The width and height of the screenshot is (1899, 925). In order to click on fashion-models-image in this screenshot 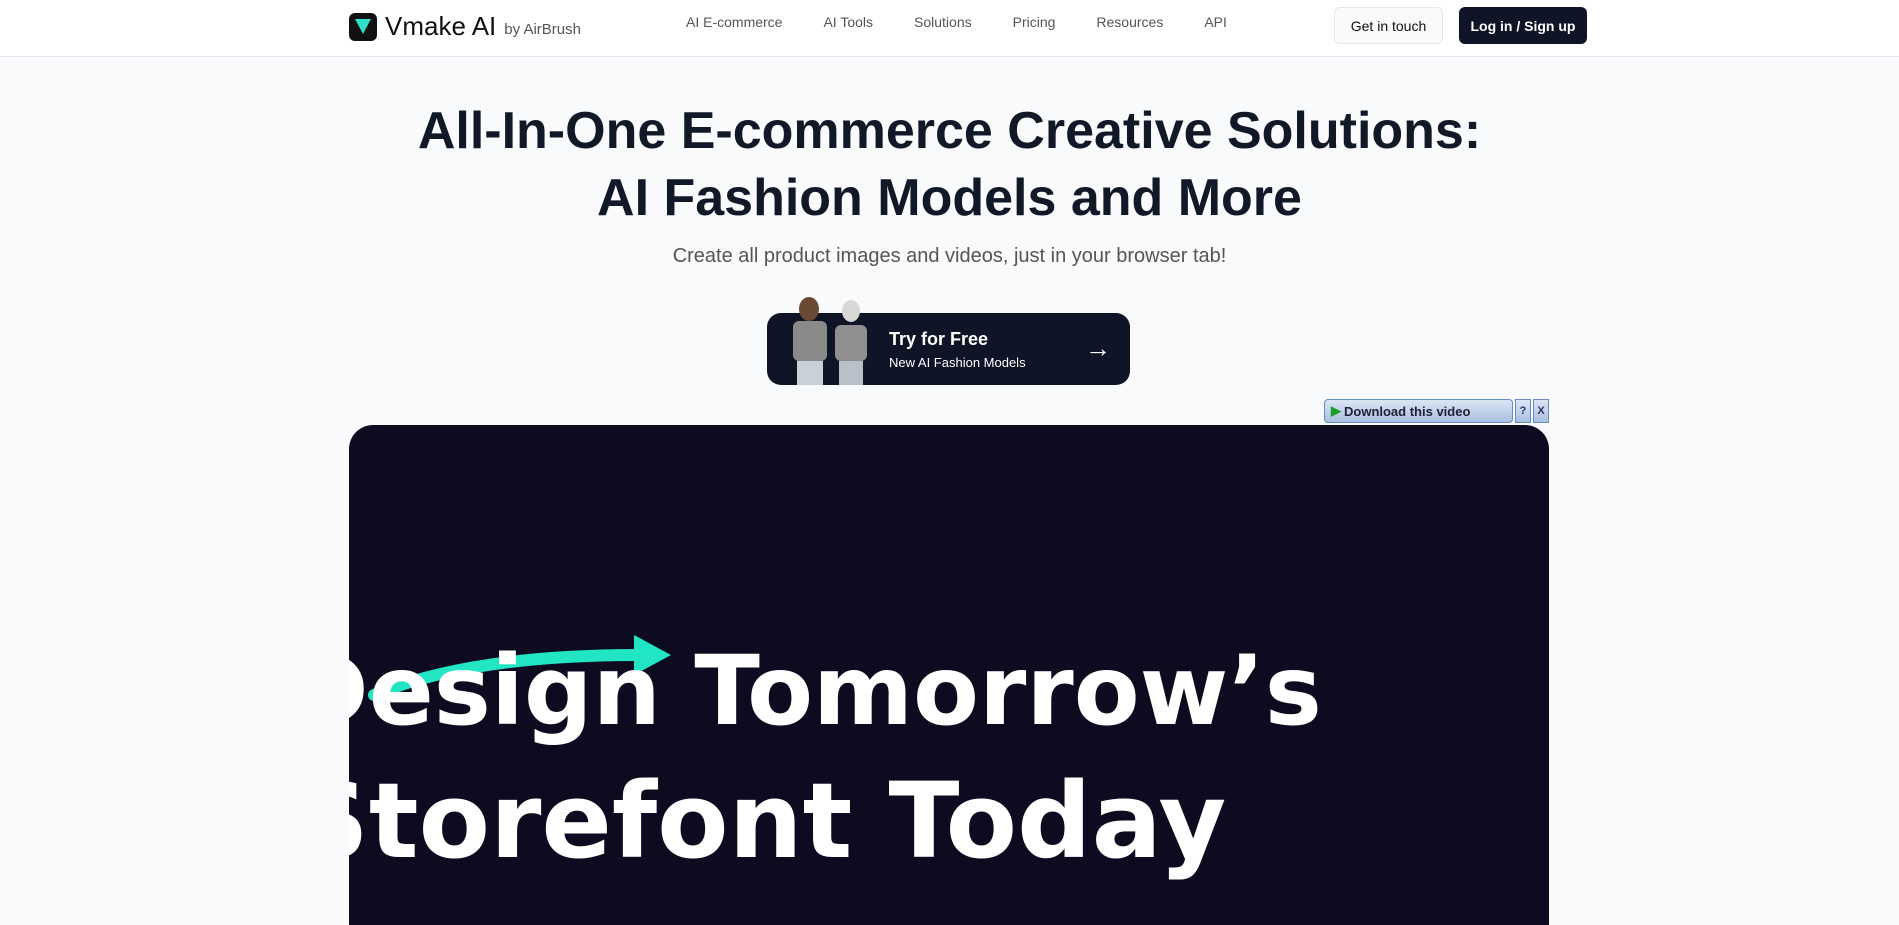, I will do `click(830, 341)`.